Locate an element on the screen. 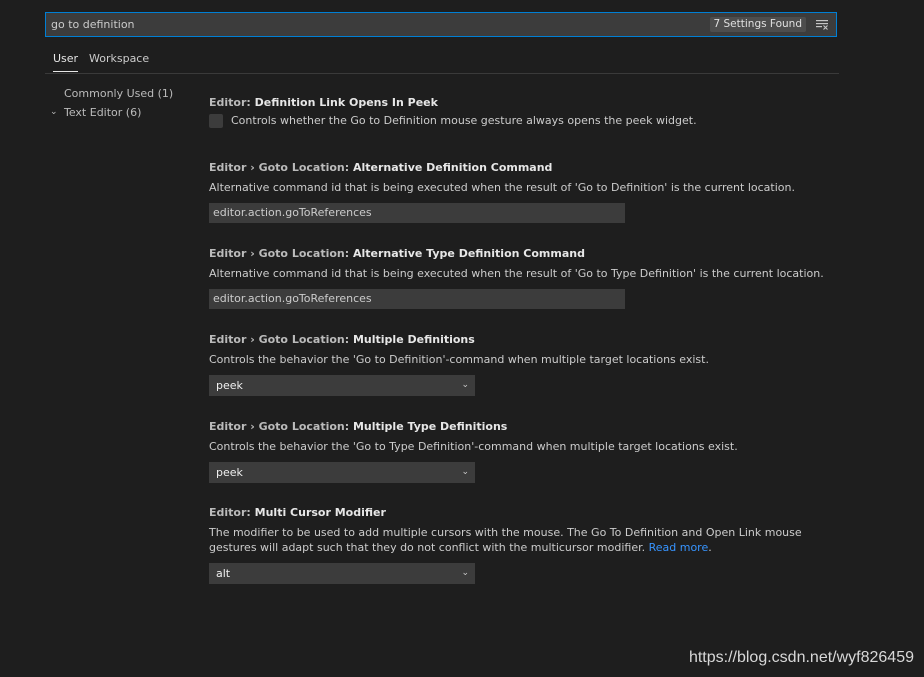 This screenshot has width=924, height=677. dropdown-value: alt is located at coordinates (223, 573).